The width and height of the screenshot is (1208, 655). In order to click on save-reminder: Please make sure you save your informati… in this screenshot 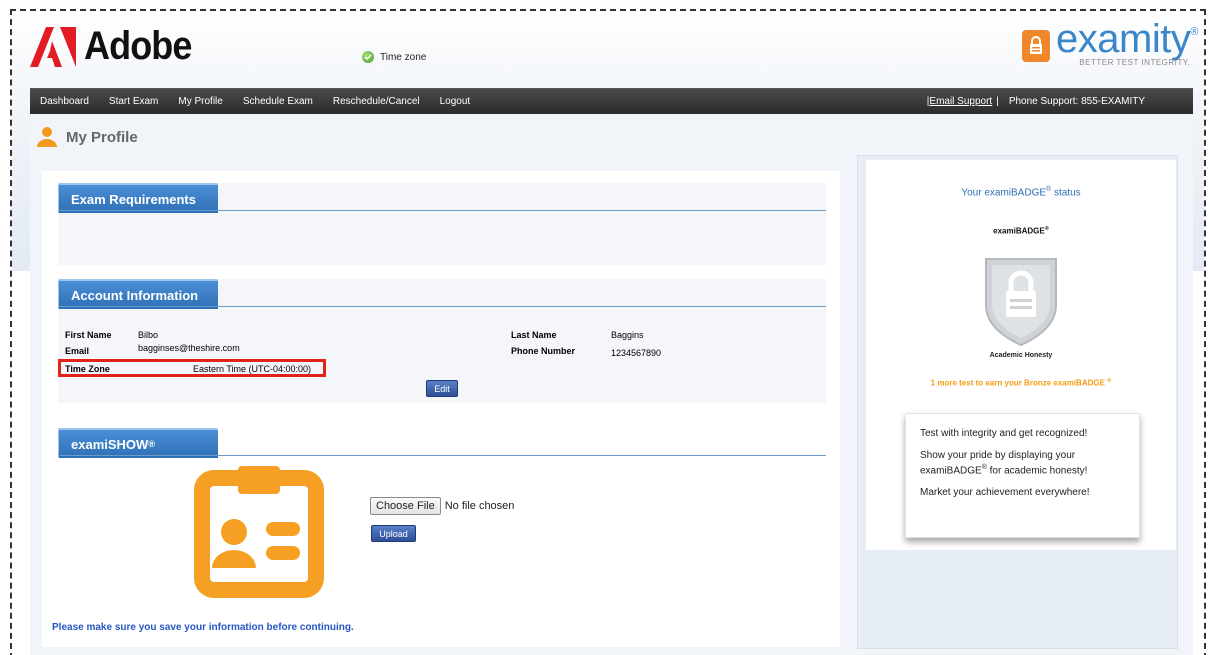, I will do `click(203, 627)`.